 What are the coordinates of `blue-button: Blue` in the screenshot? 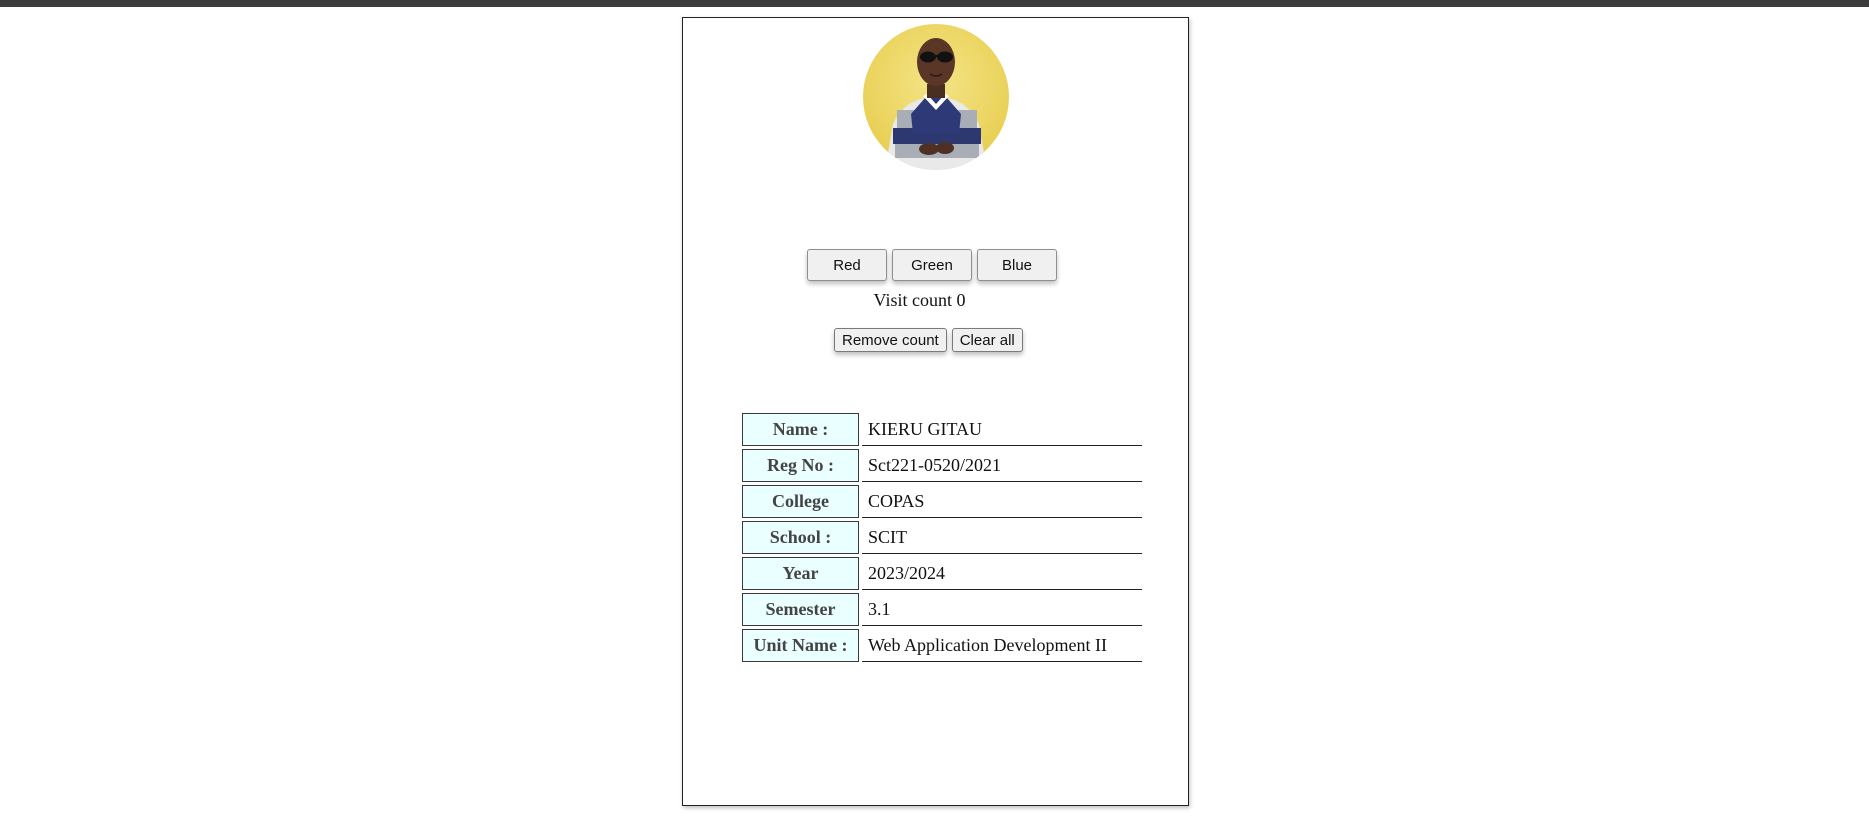 It's located at (1017, 265).